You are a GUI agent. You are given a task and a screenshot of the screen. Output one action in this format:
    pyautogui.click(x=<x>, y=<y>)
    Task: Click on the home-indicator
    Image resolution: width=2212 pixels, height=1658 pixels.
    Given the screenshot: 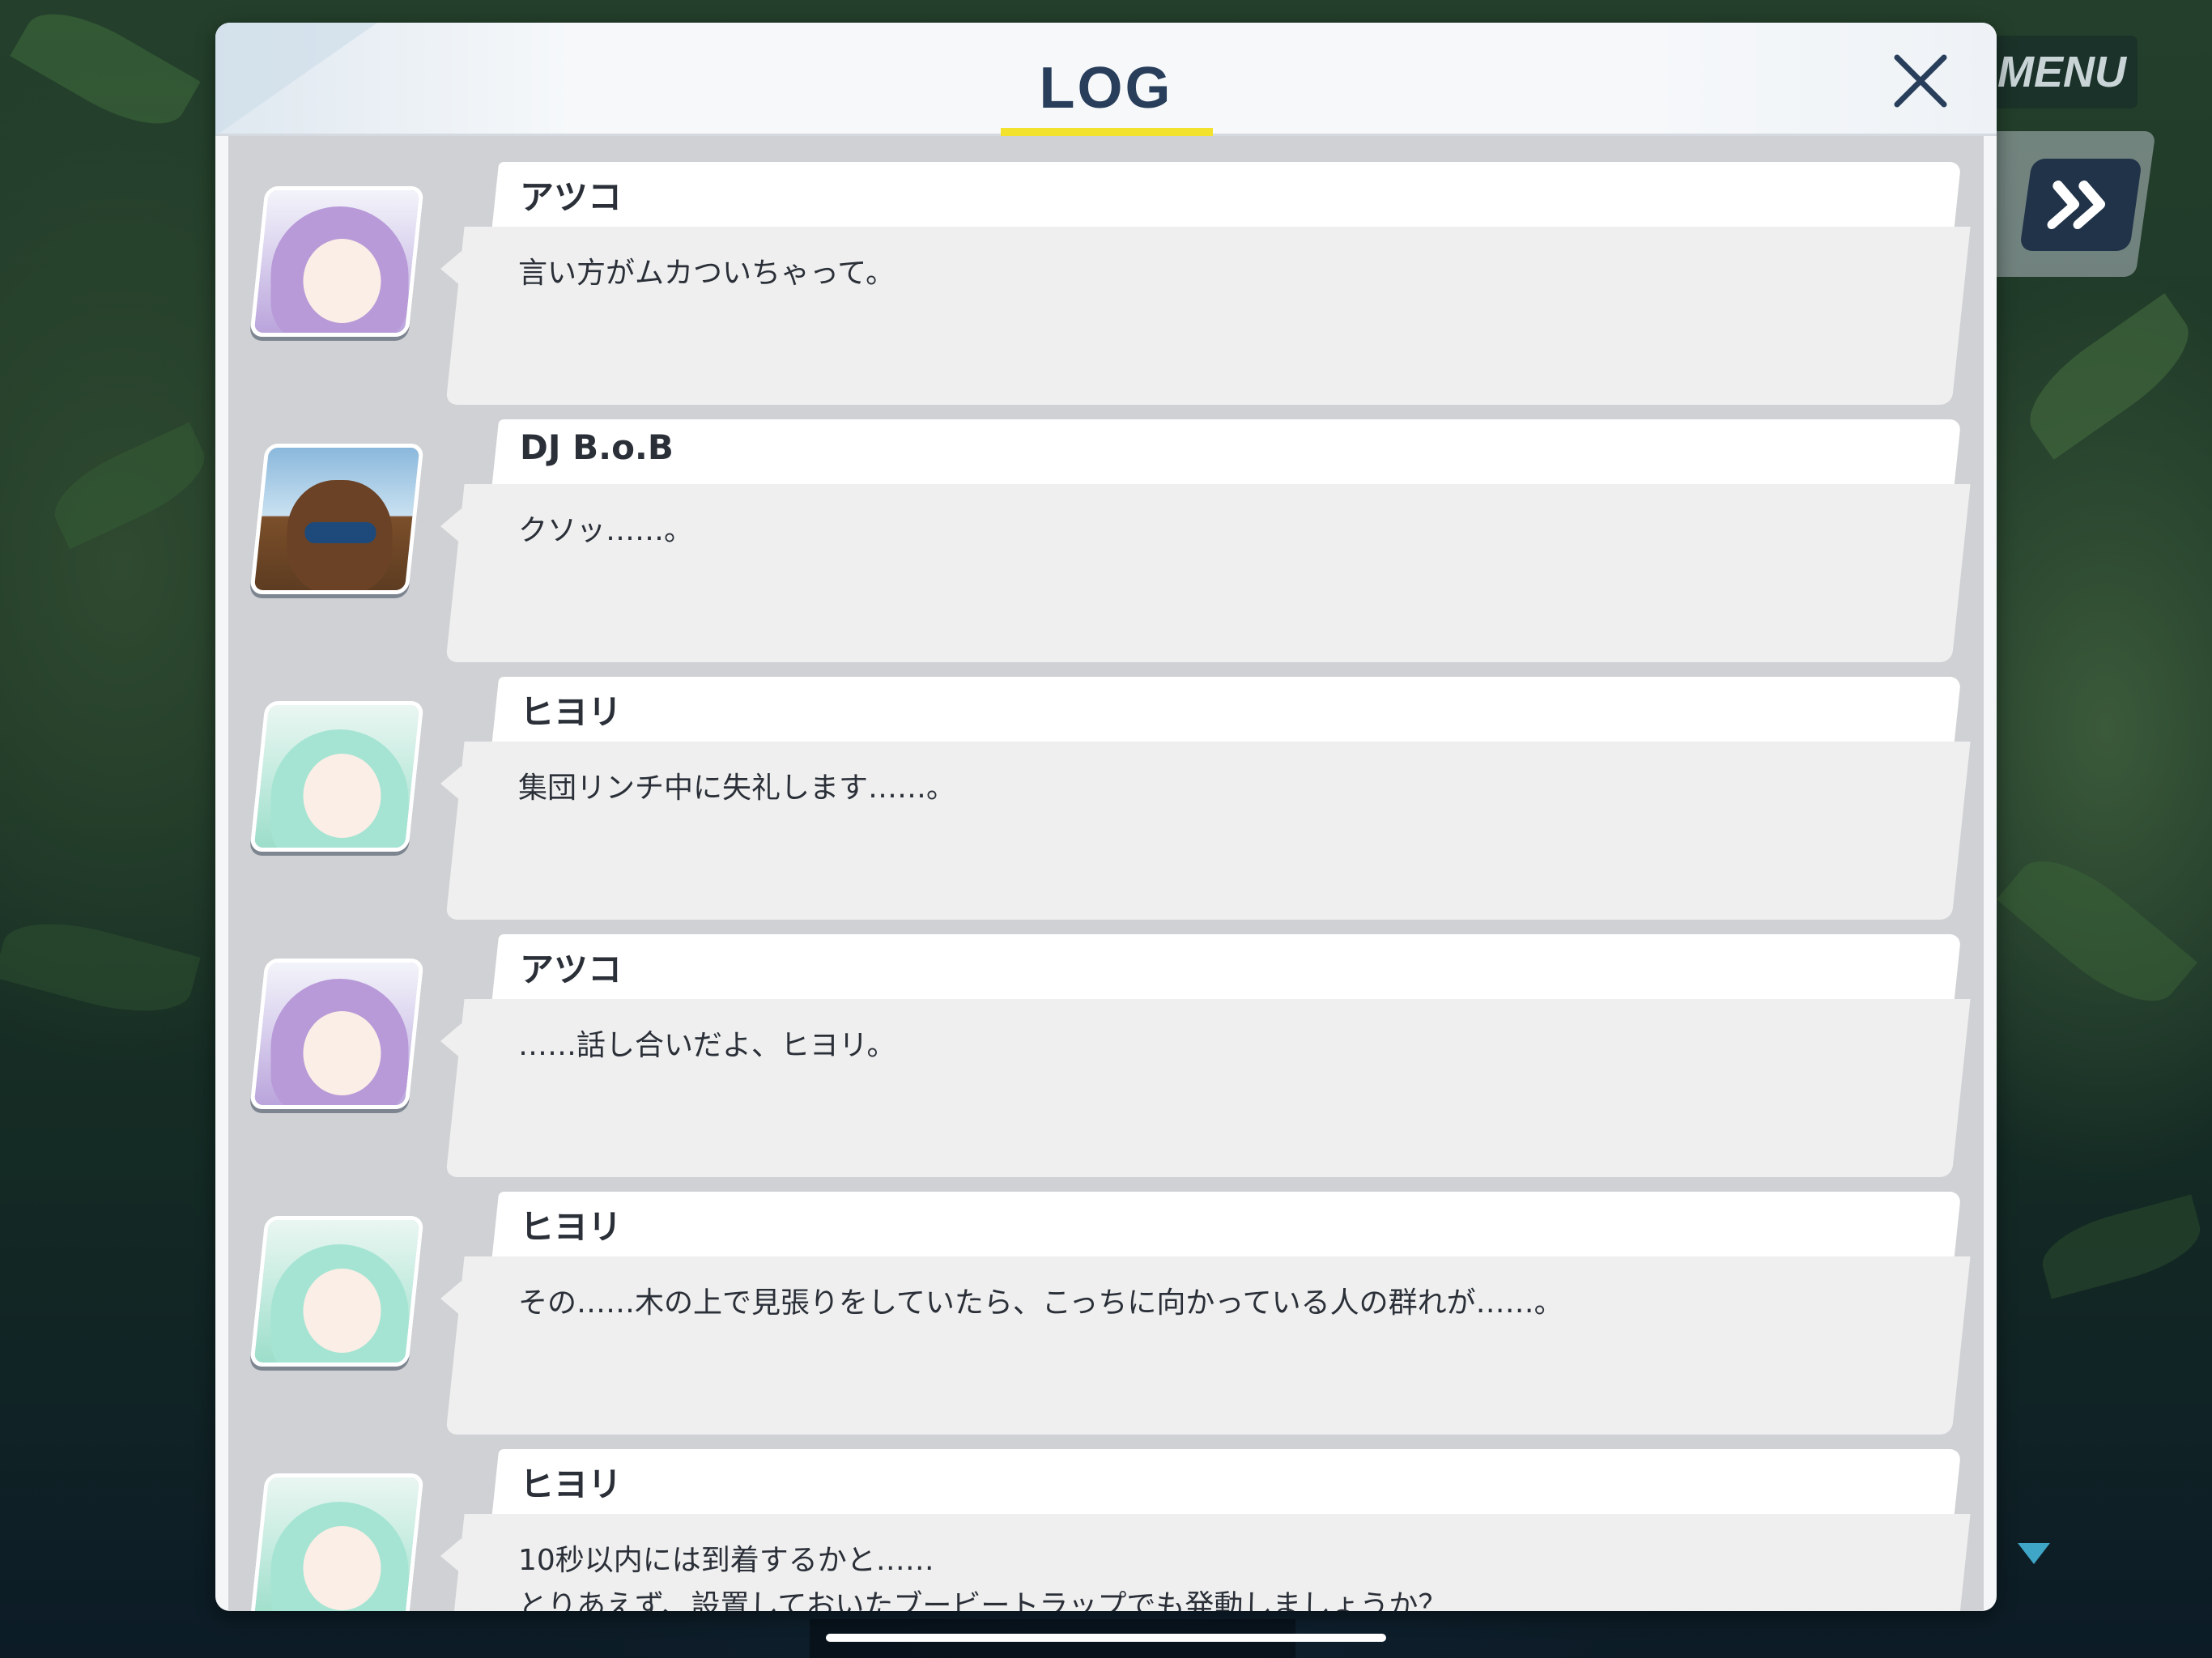 What is the action you would take?
    pyautogui.click(x=1106, y=1638)
    